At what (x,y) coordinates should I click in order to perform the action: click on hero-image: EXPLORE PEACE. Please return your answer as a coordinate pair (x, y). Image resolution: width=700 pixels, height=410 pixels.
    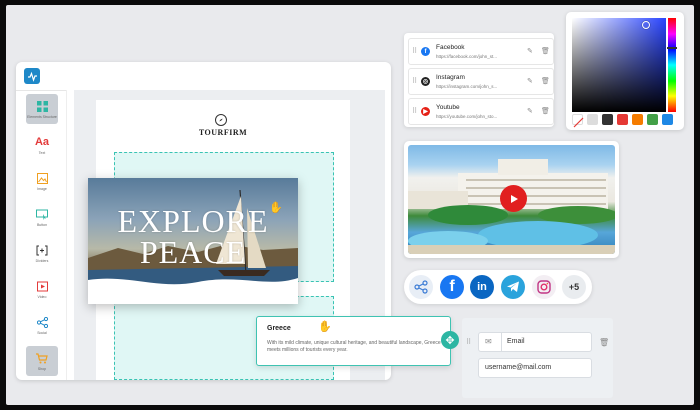
    Looking at the image, I should click on (193, 237).